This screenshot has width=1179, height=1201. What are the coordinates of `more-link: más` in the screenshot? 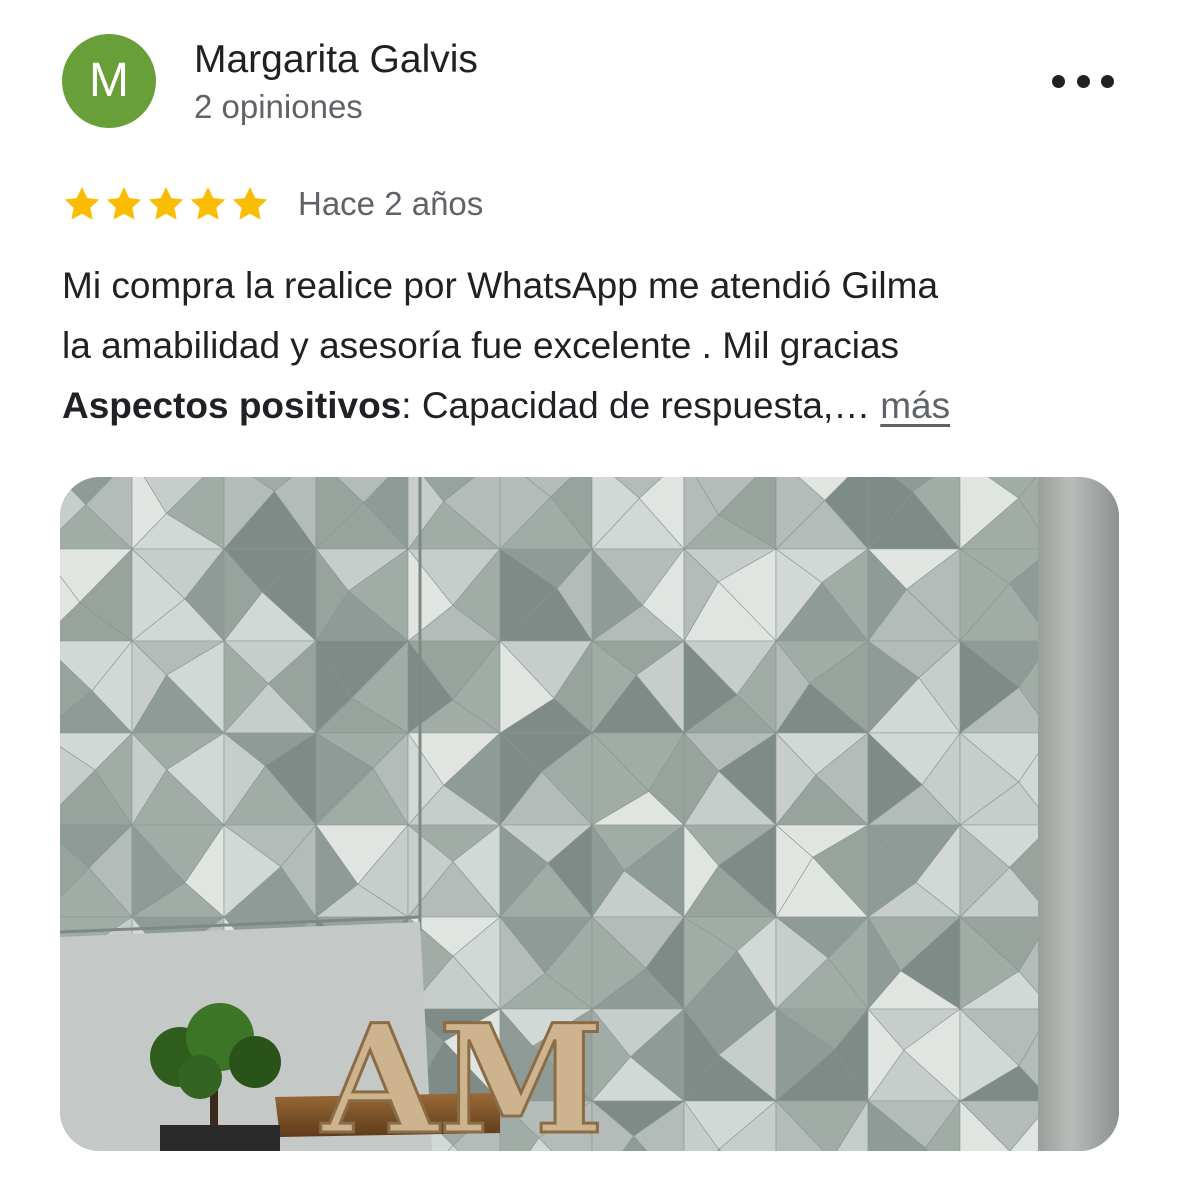 It's located at (915, 405).